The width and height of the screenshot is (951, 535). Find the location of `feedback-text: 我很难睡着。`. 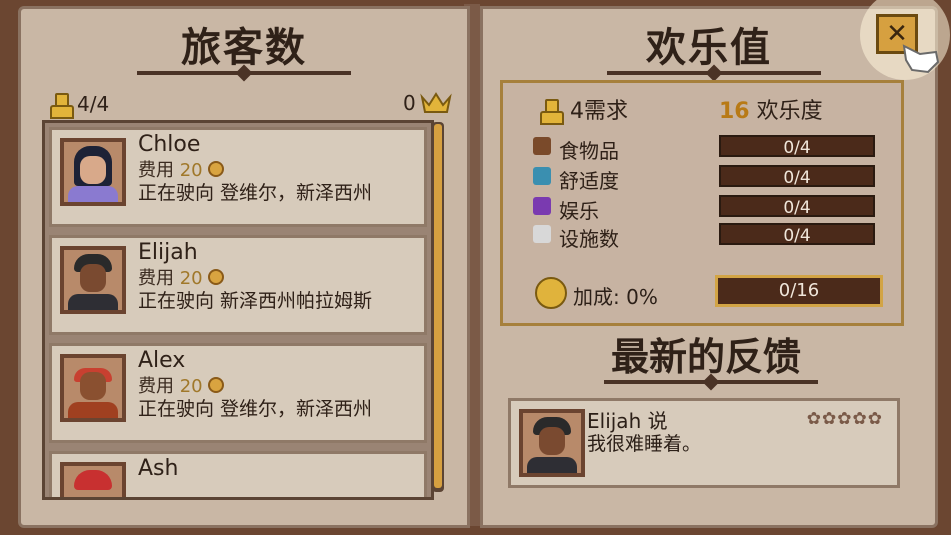

feedback-text: 我很难睡着。 is located at coordinates (644, 444).